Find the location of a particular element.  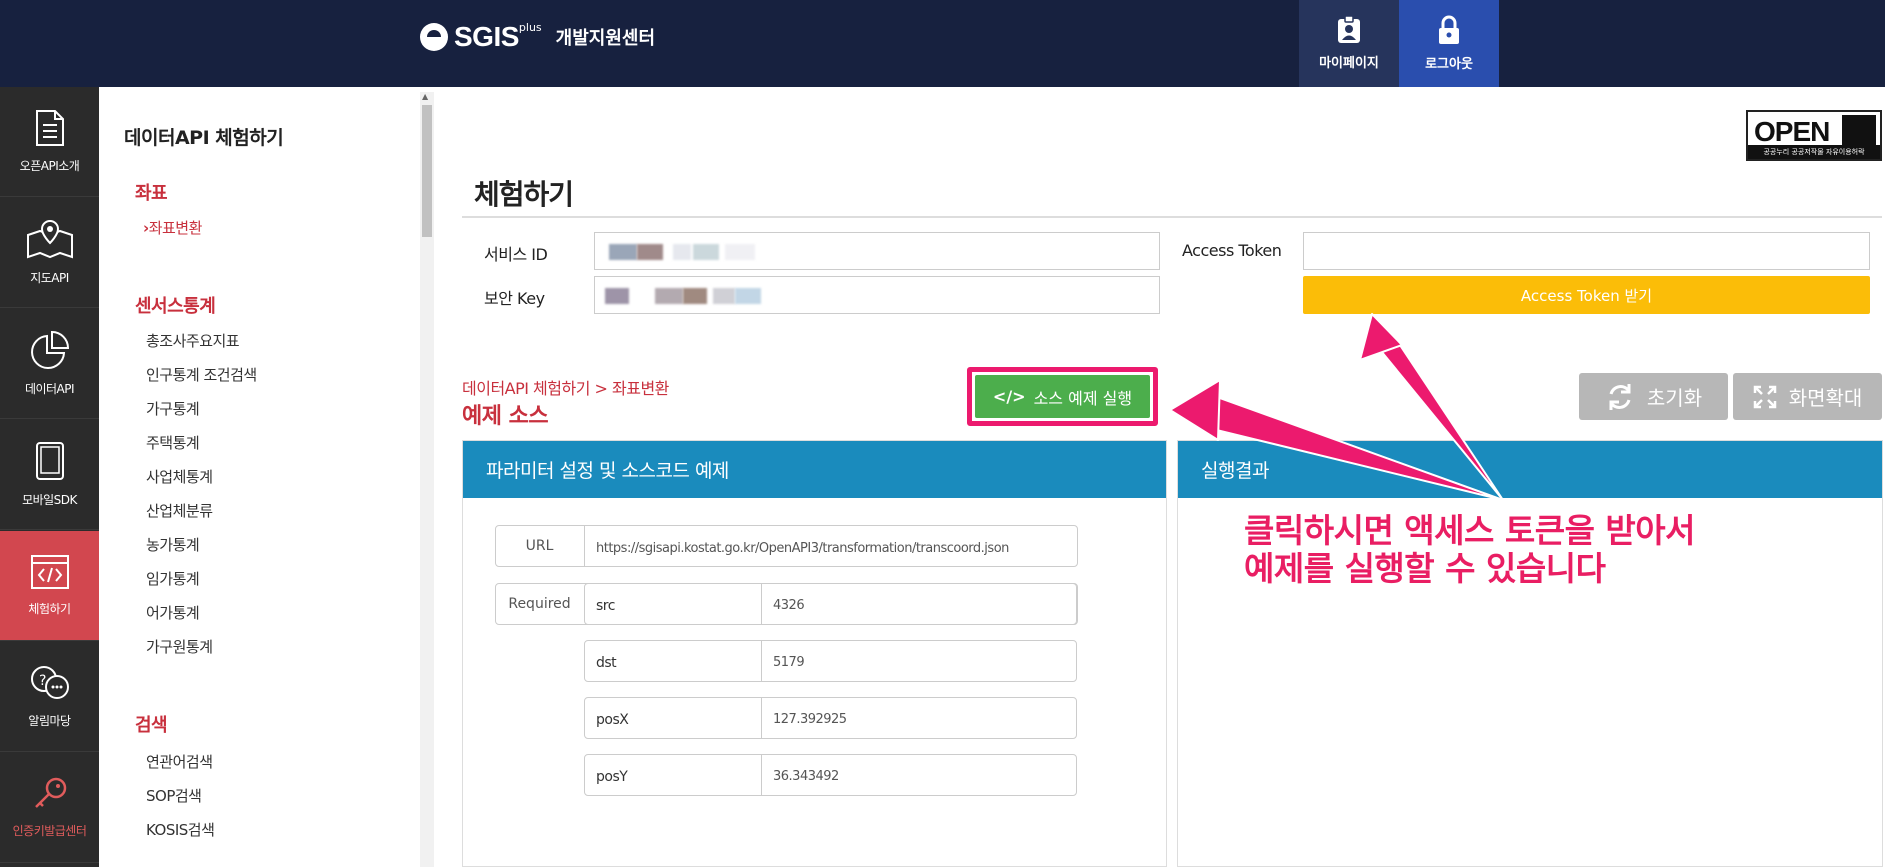

sub-item: 농가통계 is located at coordinates (173, 544).